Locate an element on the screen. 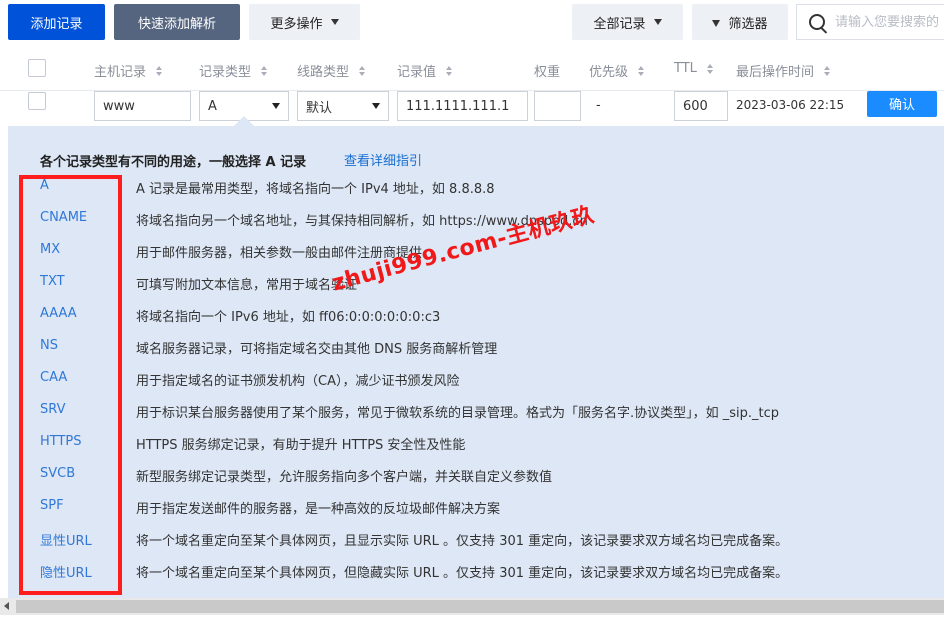 Image resolution: width=944 pixels, height=621 pixels. scroll-left-arrow-icon is located at coordinates (6, 606).